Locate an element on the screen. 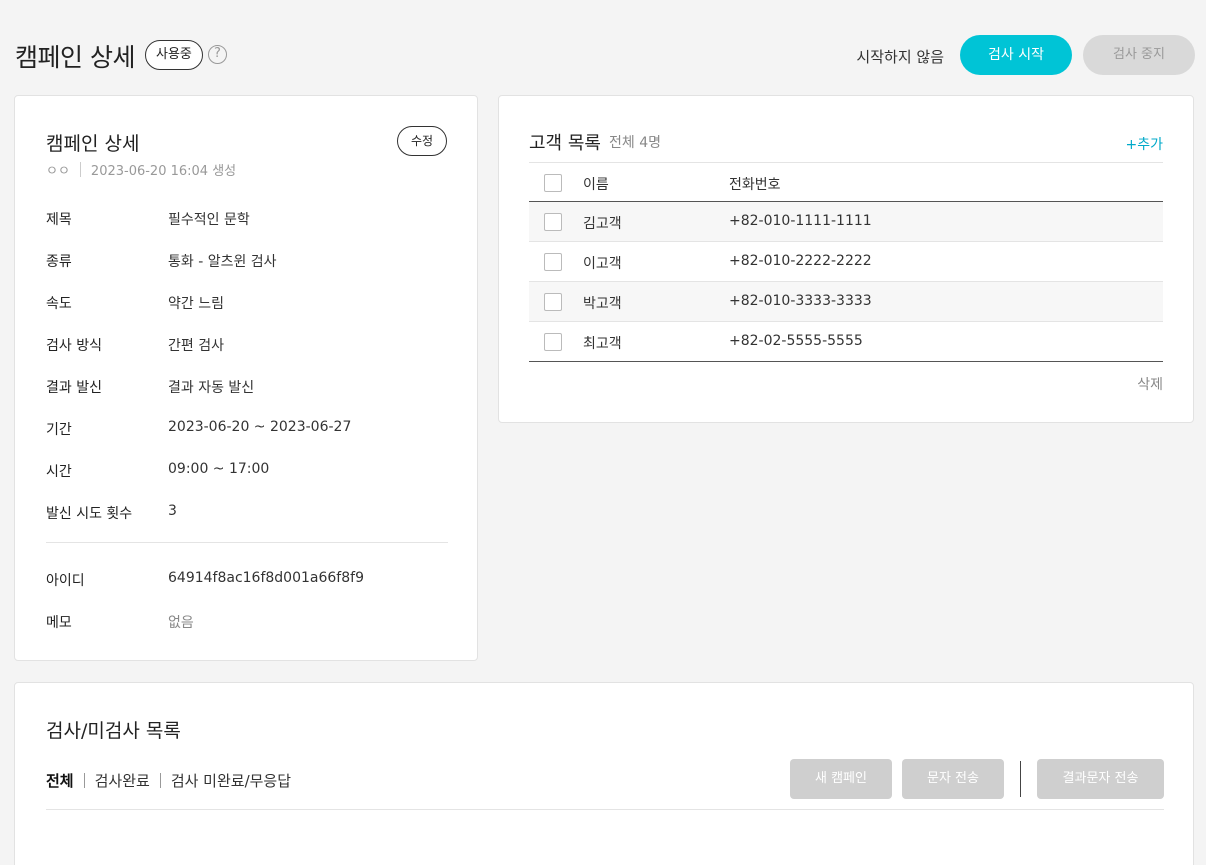  send-sms-button: 문자 전송 is located at coordinates (953, 779).